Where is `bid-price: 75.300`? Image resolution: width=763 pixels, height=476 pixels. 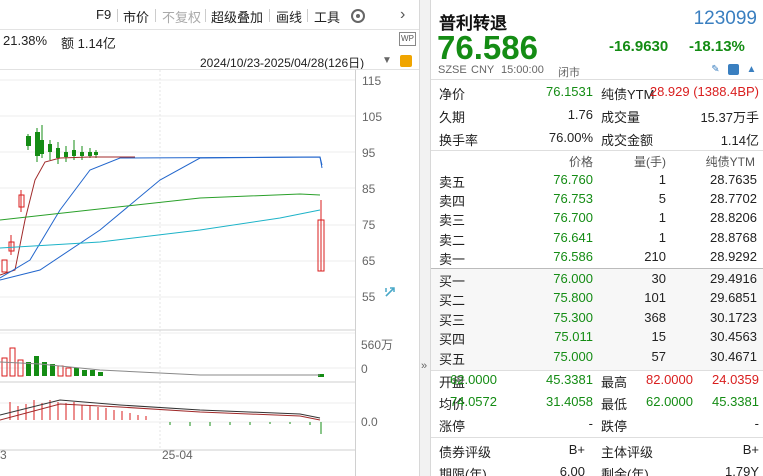
bid-price: 75.300 is located at coordinates (573, 317).